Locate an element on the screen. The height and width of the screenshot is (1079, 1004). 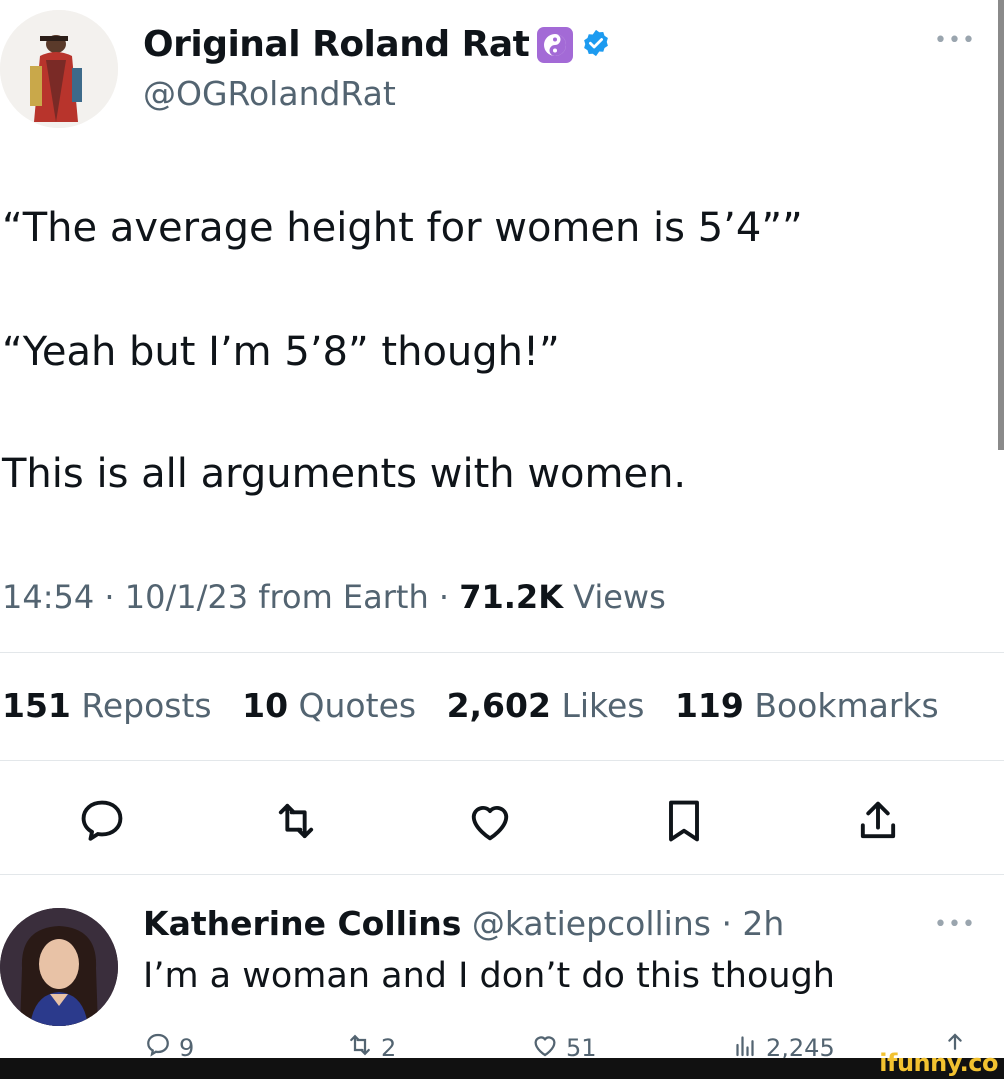
author-display-name: Original Roland Rat is located at coordinates (336, 44).